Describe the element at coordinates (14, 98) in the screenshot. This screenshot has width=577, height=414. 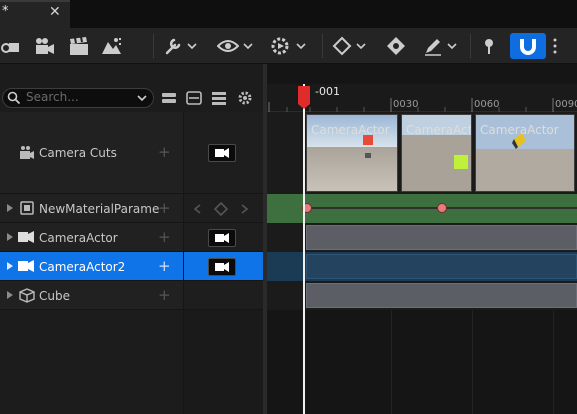
I see `search-icon` at that location.